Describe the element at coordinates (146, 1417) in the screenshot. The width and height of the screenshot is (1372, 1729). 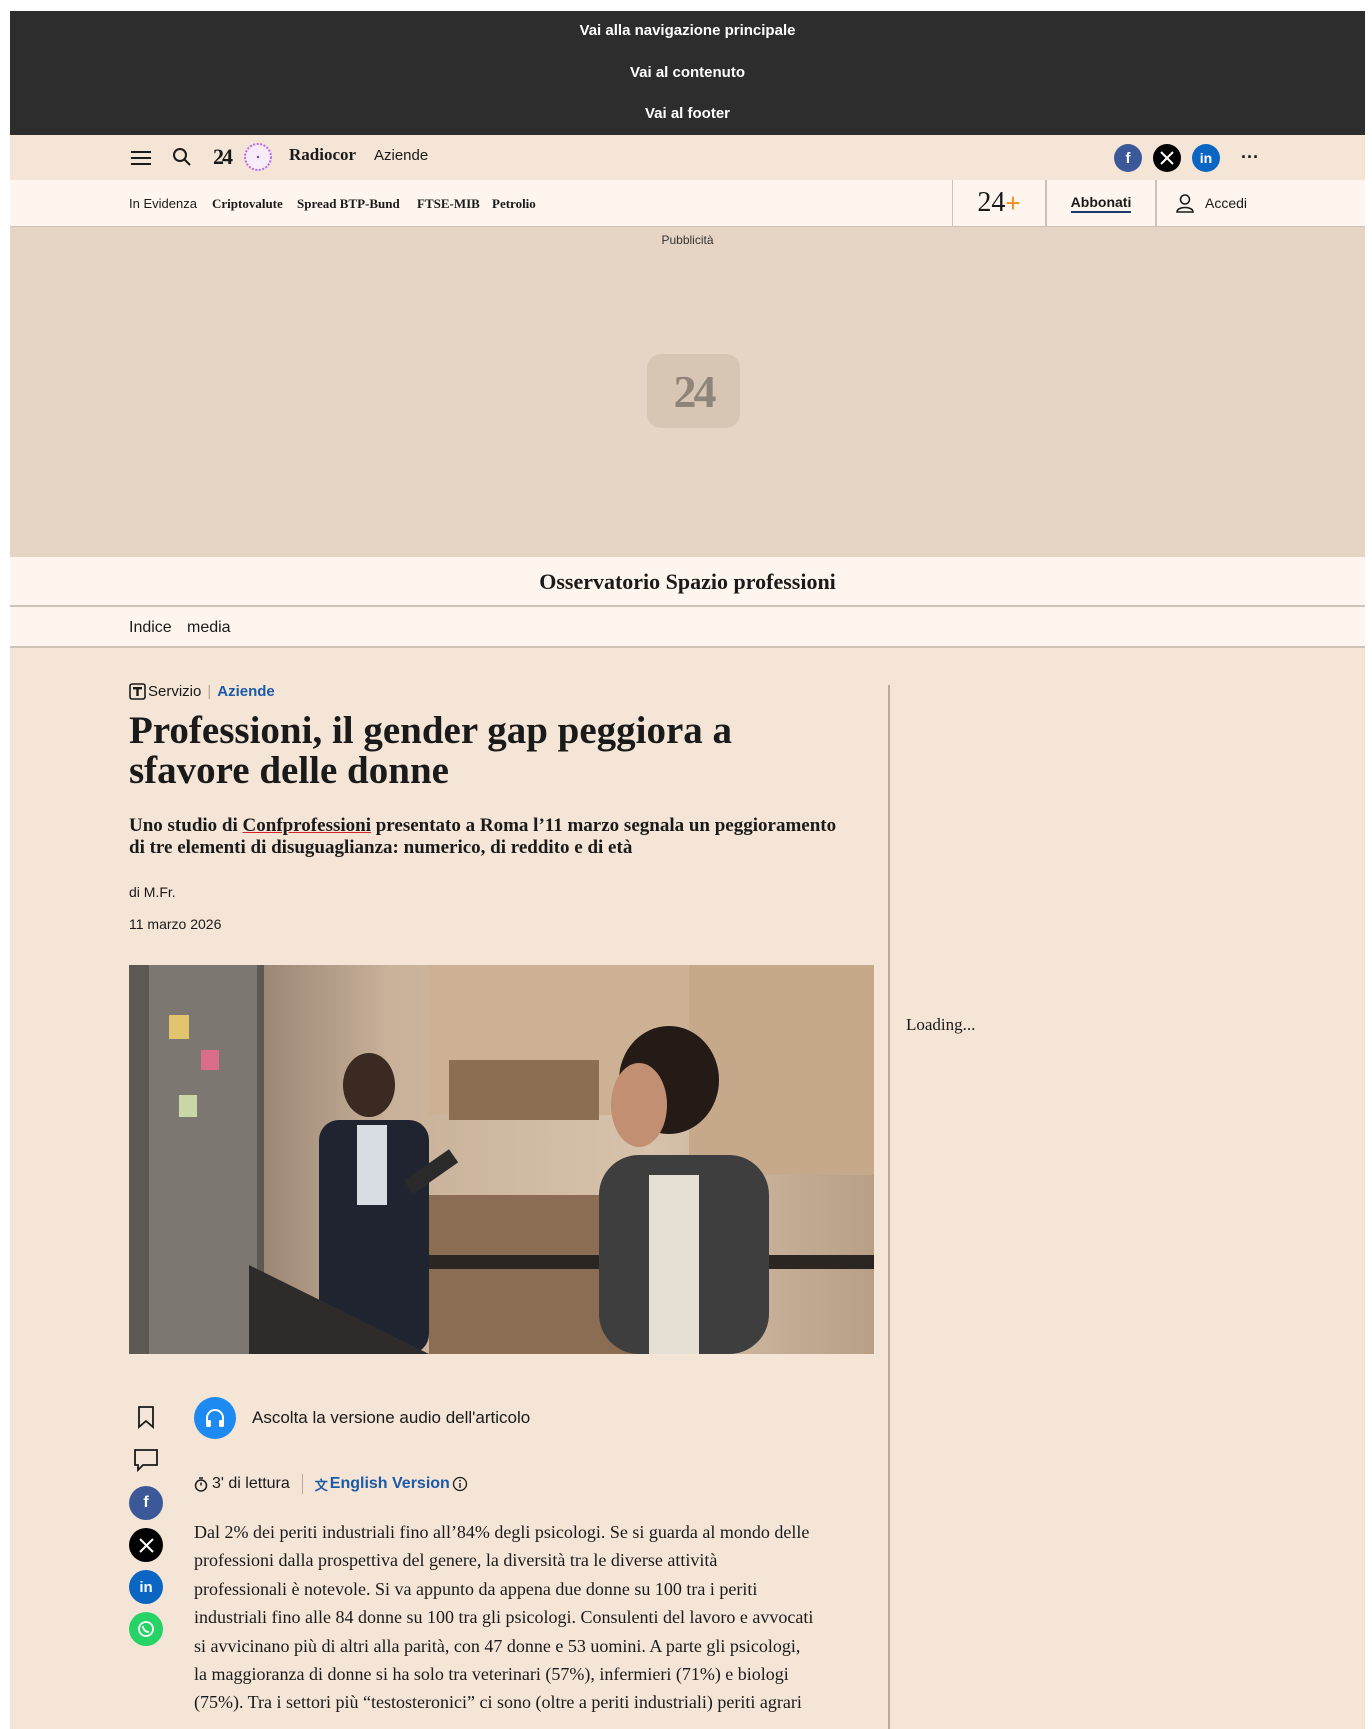
I see `bookmark-icon` at that location.